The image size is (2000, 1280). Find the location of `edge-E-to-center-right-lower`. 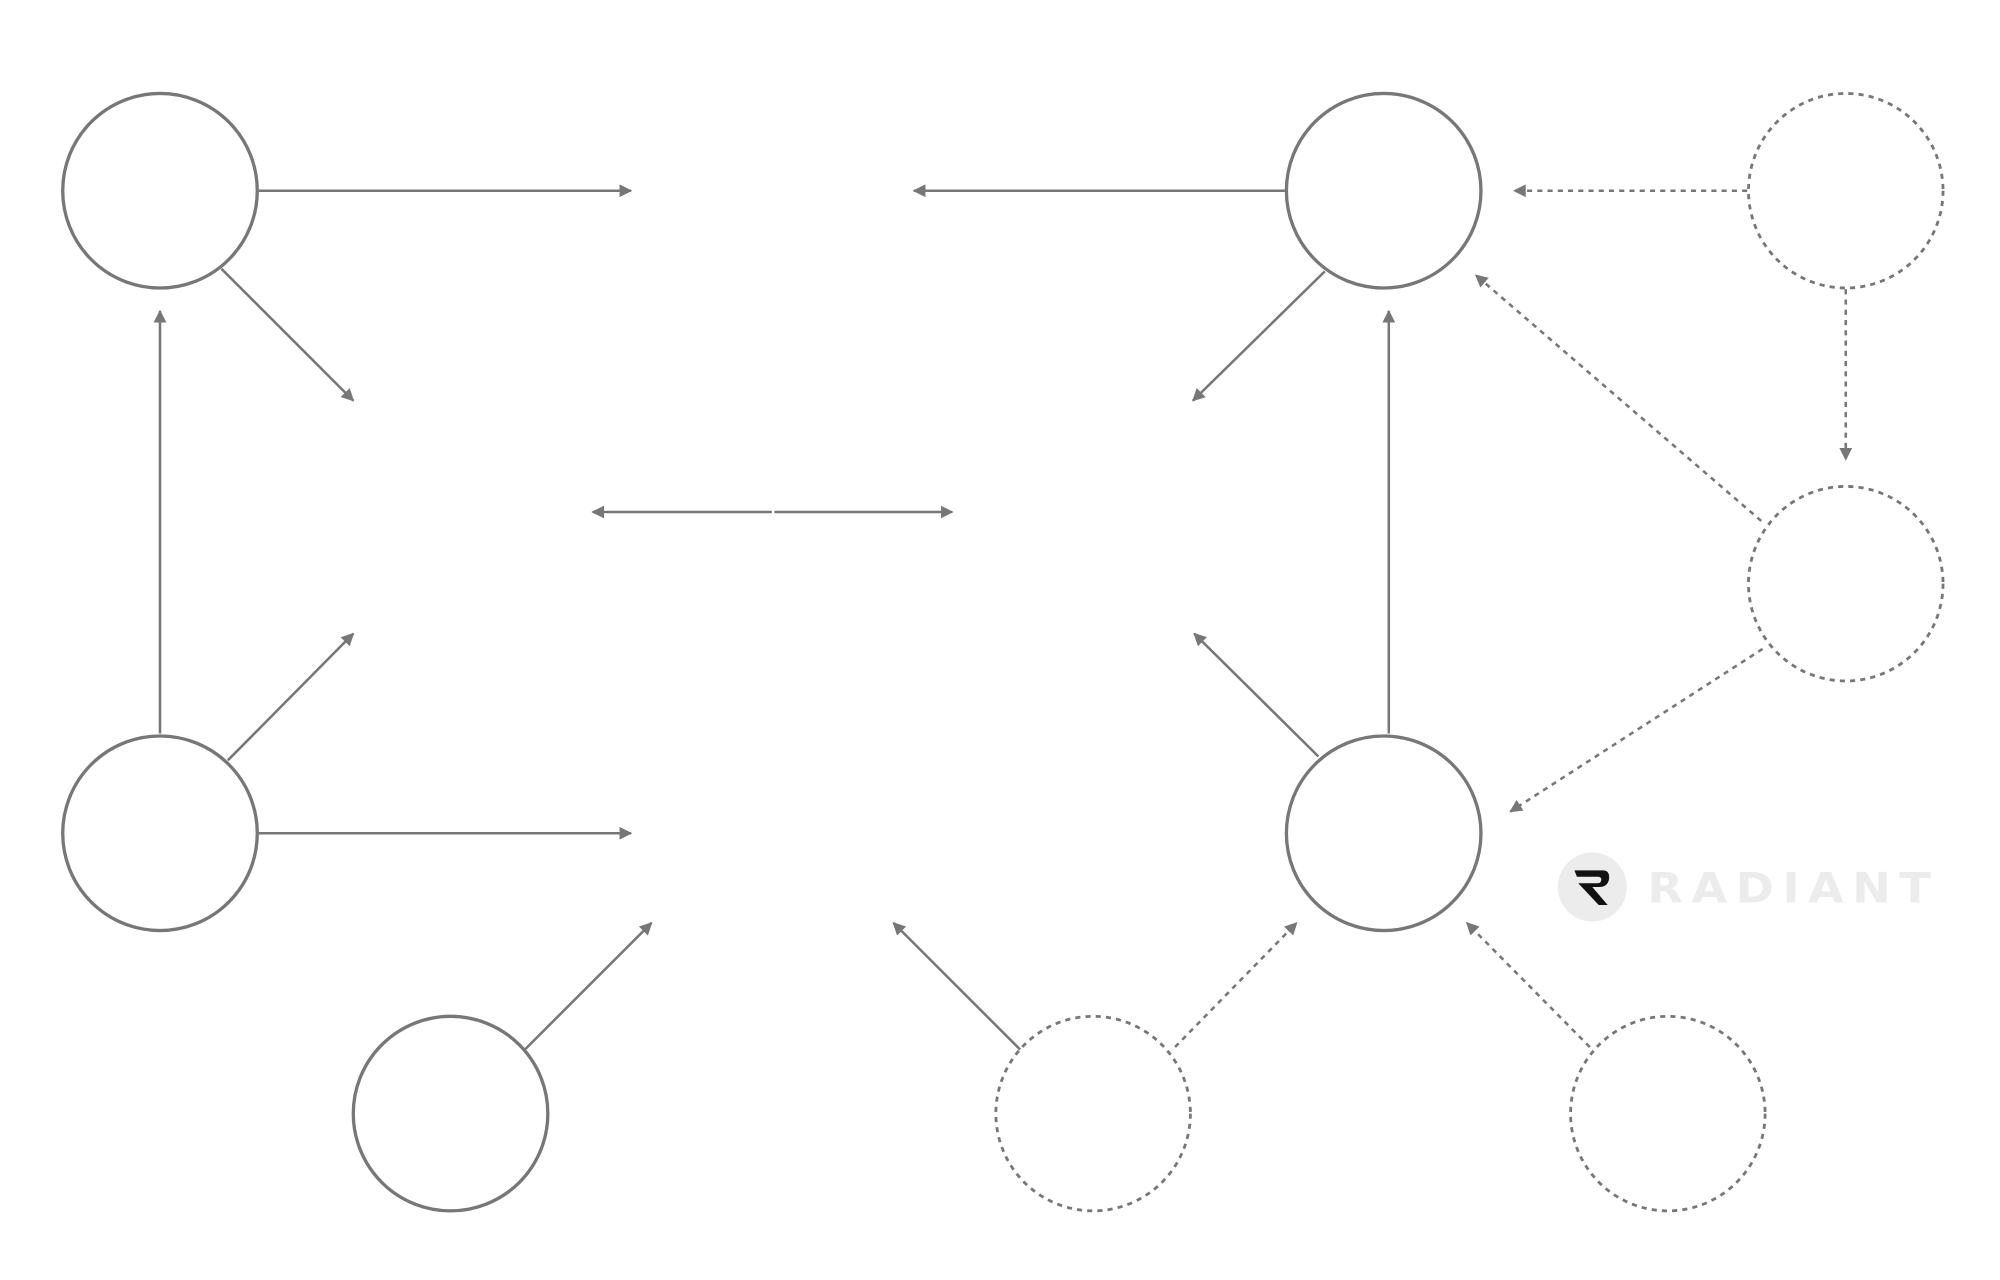

edge-E-to-center-right-lower is located at coordinates (1256, 695).